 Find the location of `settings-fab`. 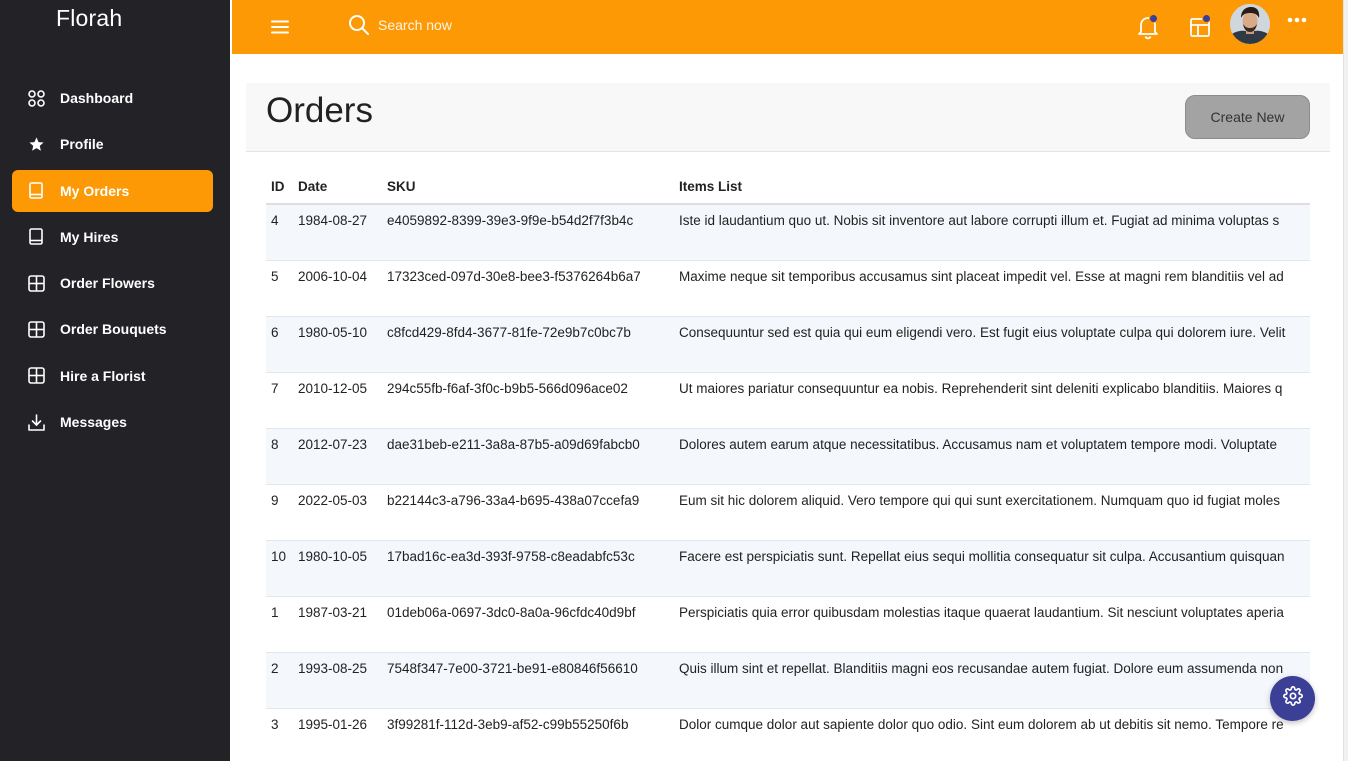

settings-fab is located at coordinates (1292, 698).